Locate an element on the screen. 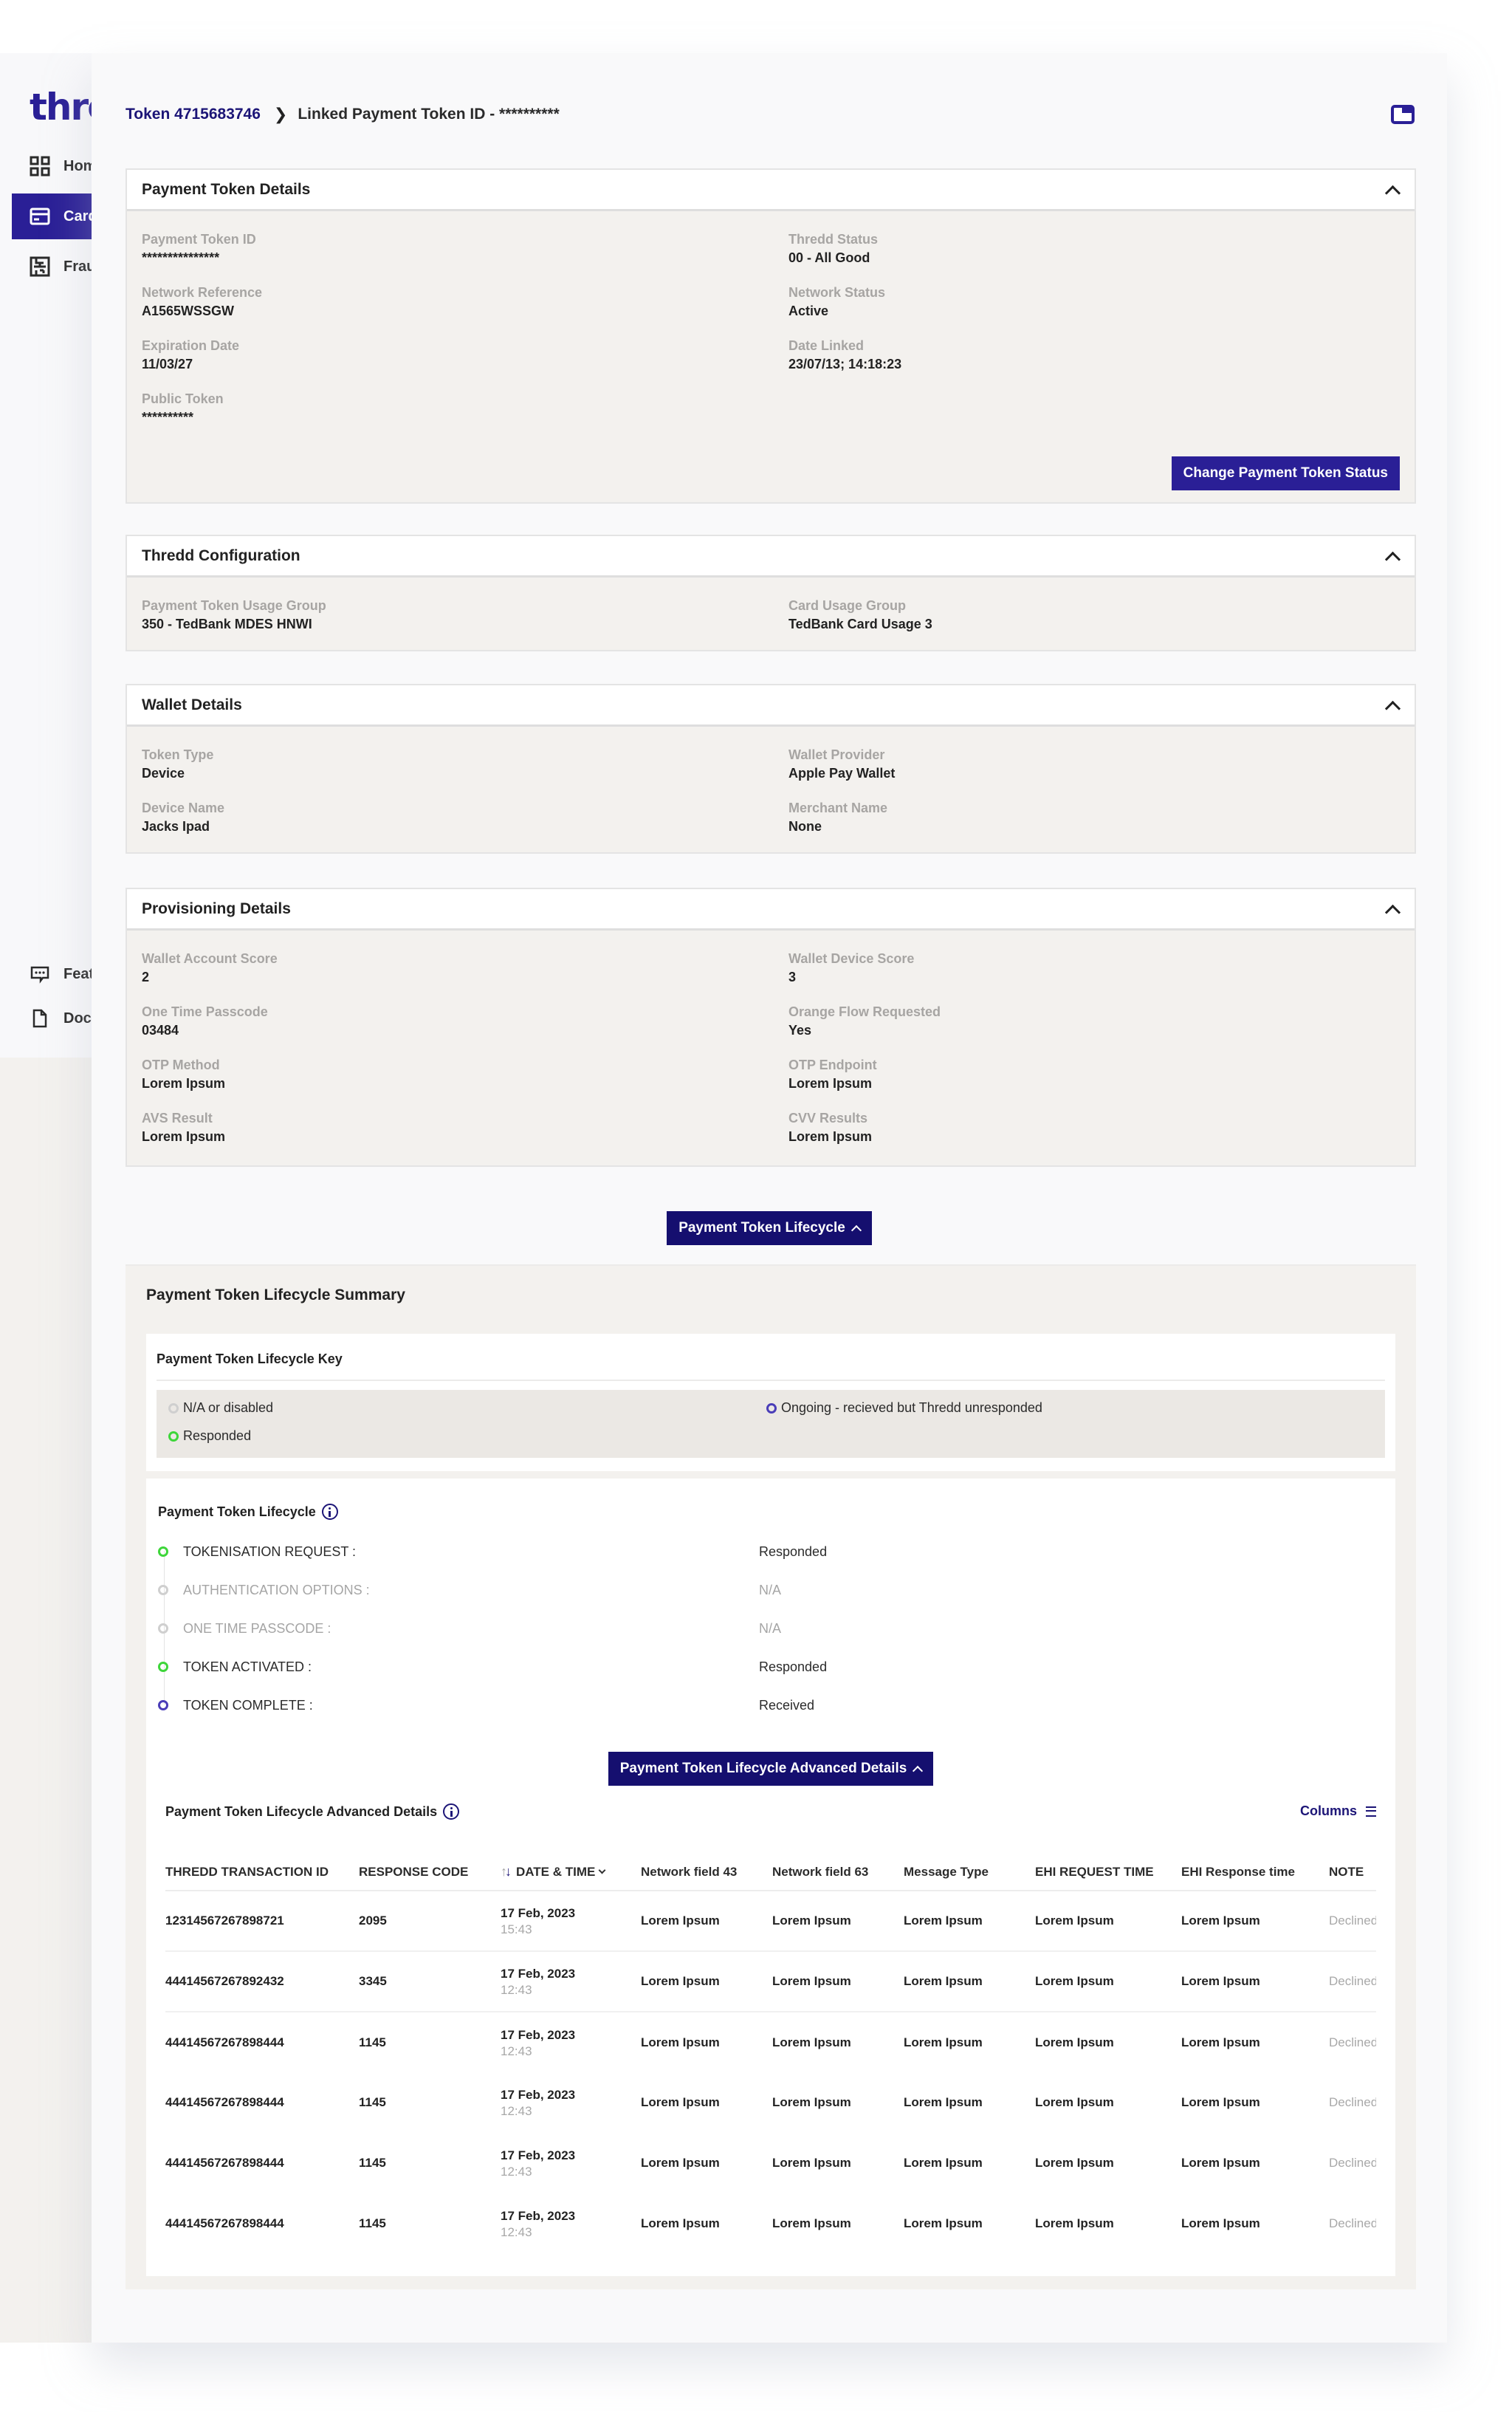 The width and height of the screenshot is (1512, 2412). card-header: Payment Token Details is located at coordinates (771, 190).